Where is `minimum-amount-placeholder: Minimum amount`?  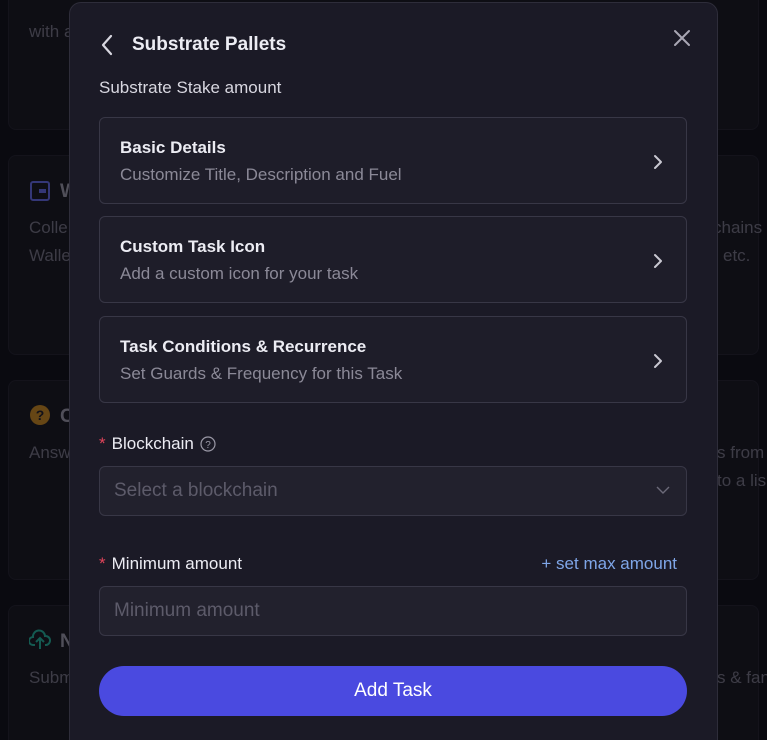 minimum-amount-placeholder: Minimum amount is located at coordinates (187, 610).